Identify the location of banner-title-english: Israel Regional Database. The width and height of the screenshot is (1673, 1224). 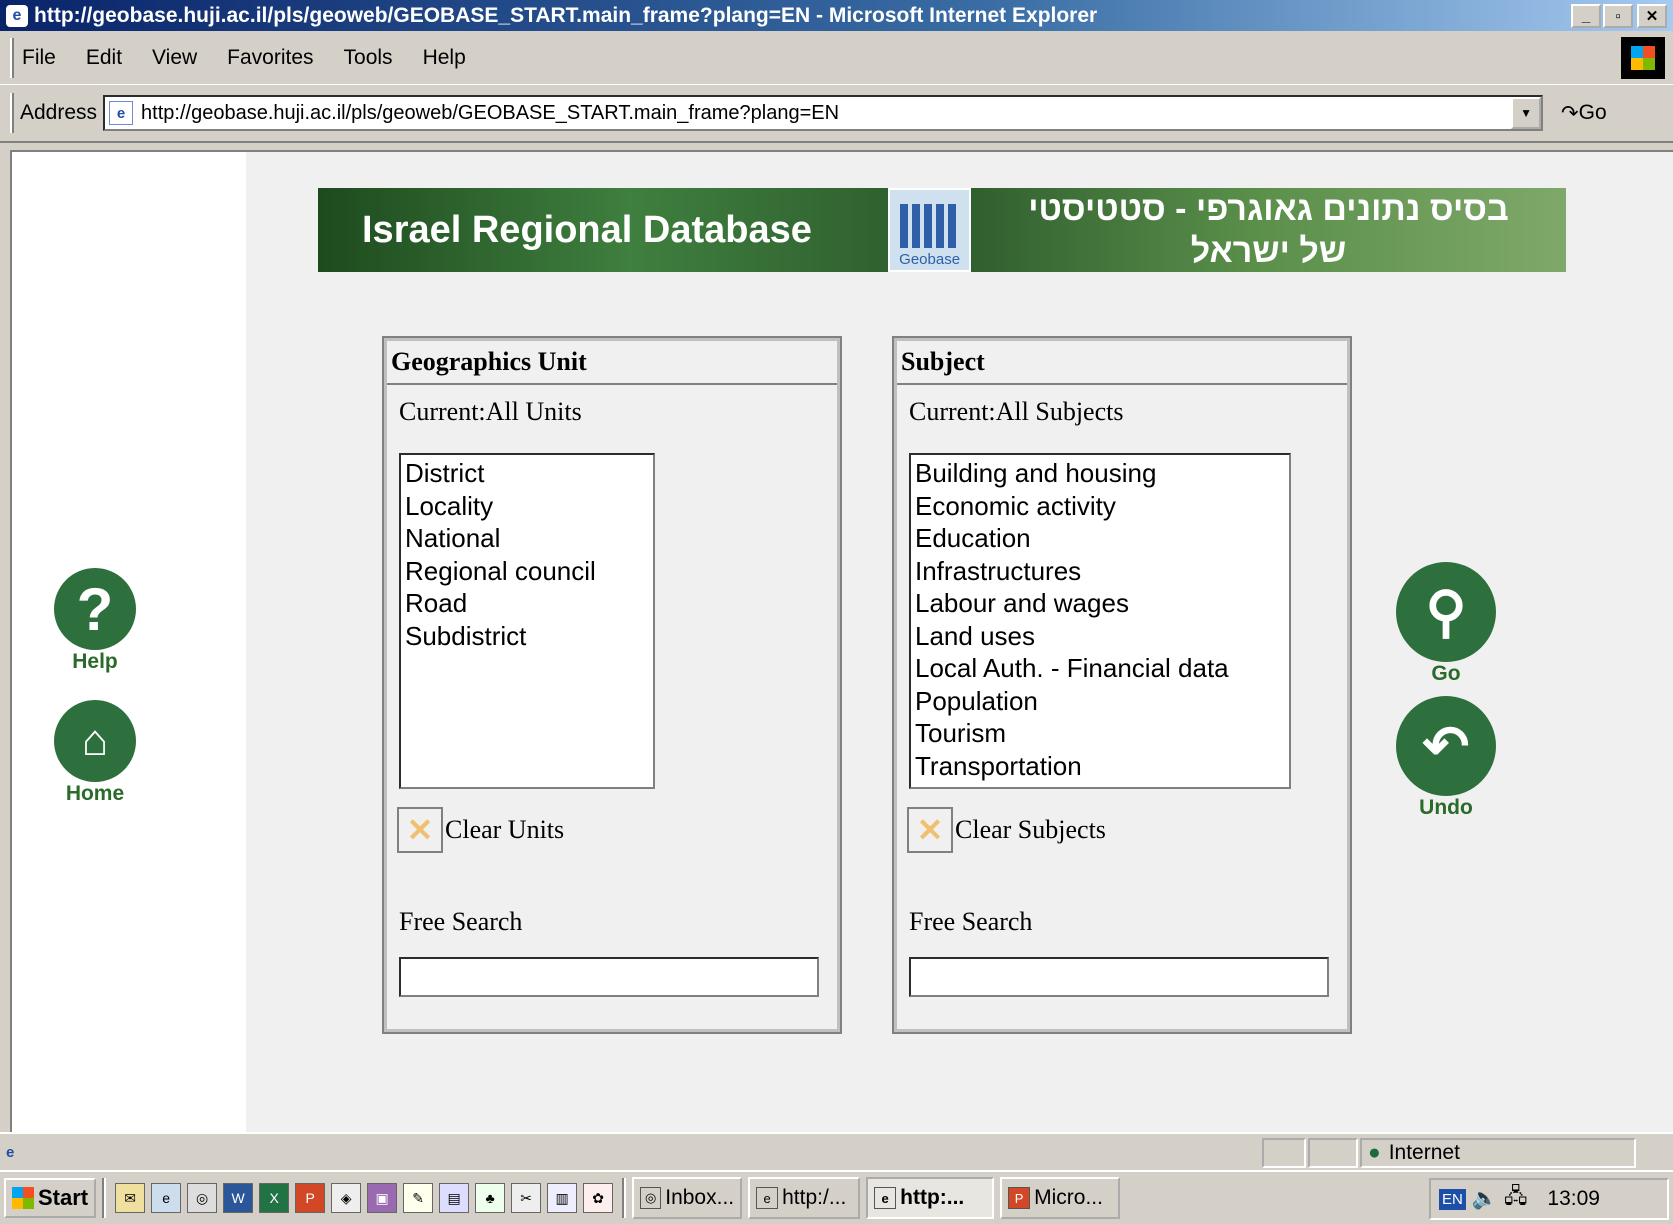
(587, 229).